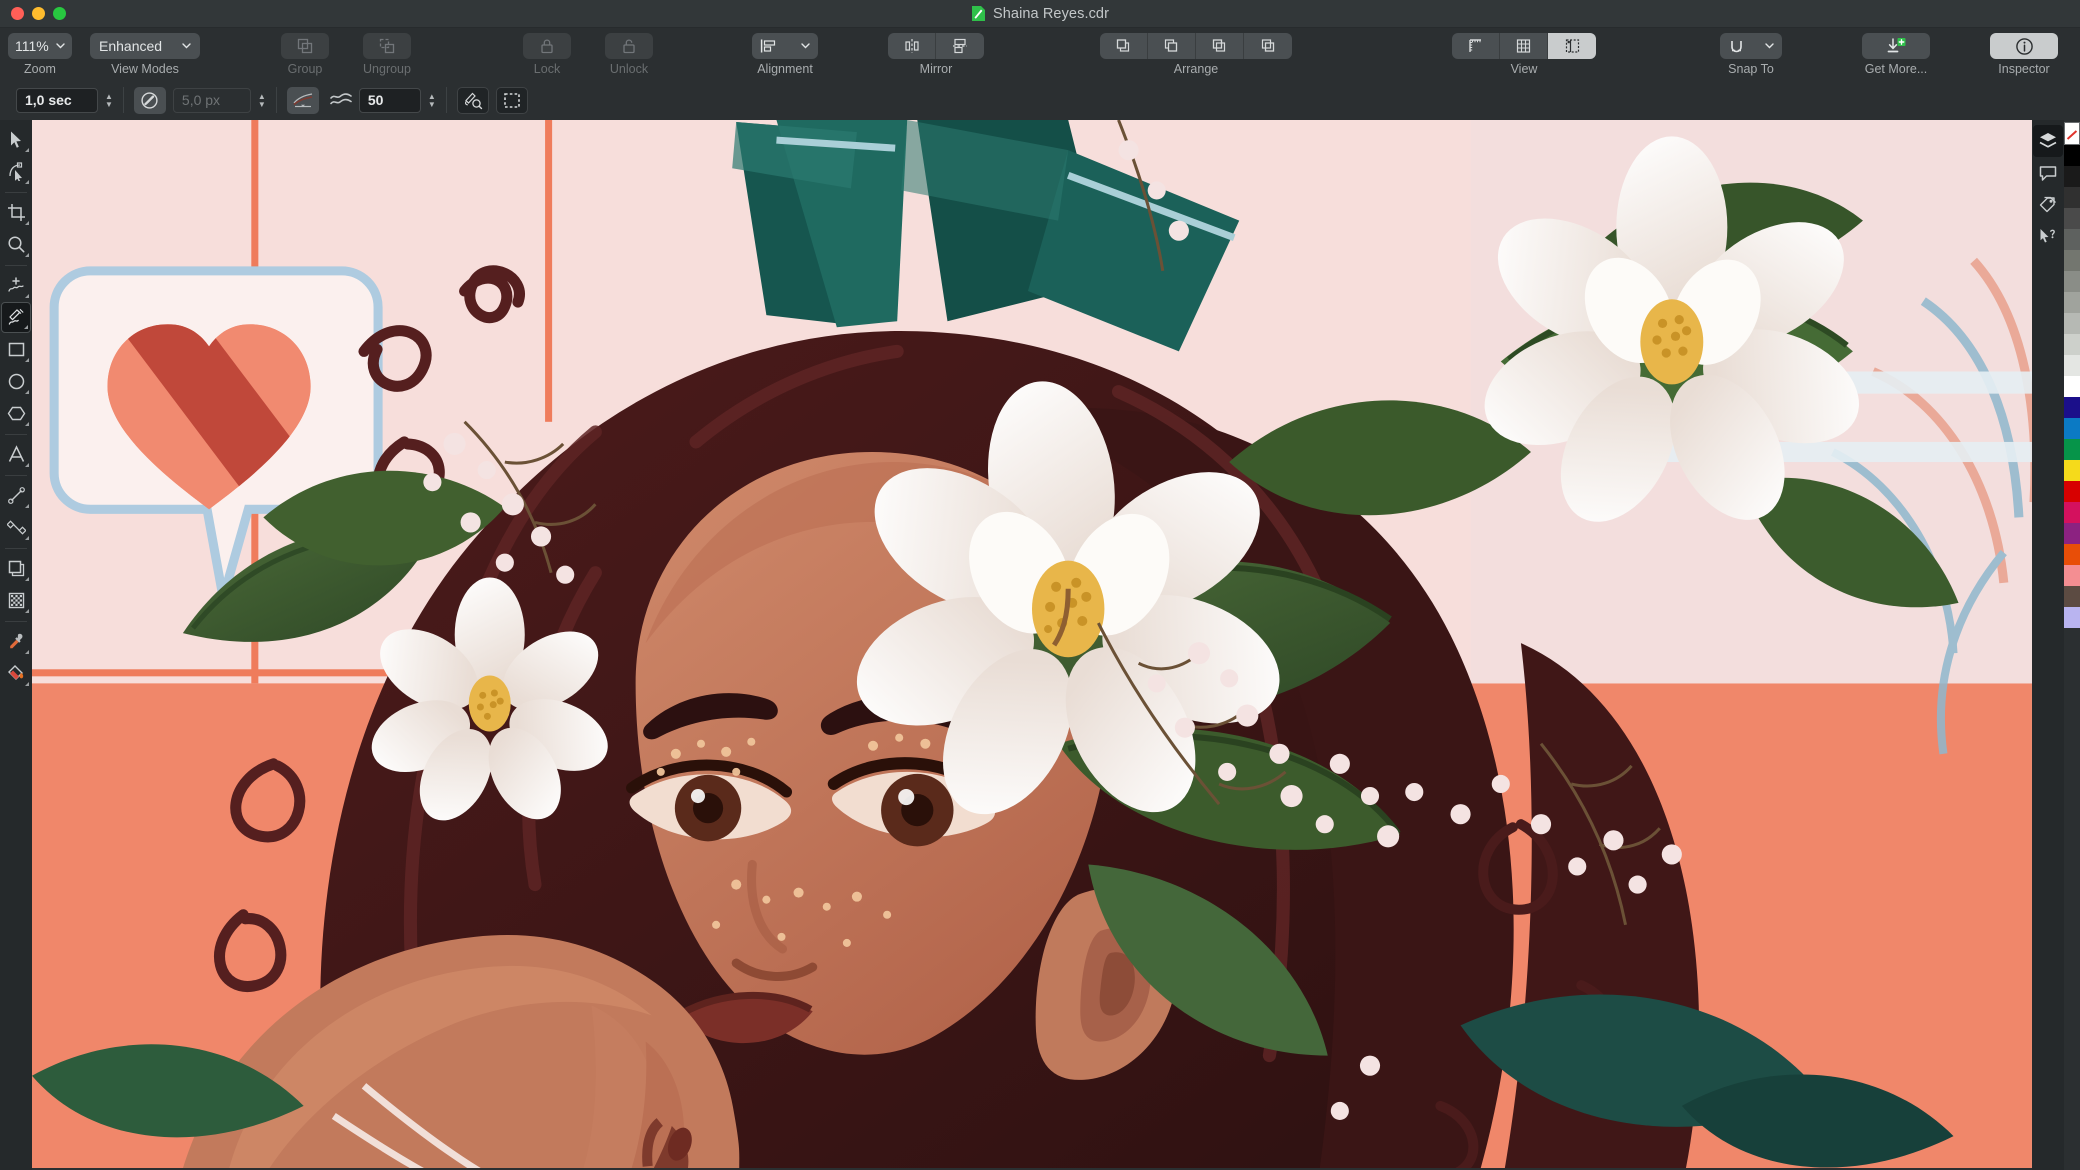  What do you see at coordinates (1268, 46) in the screenshot?
I see `move-to-back-button` at bounding box center [1268, 46].